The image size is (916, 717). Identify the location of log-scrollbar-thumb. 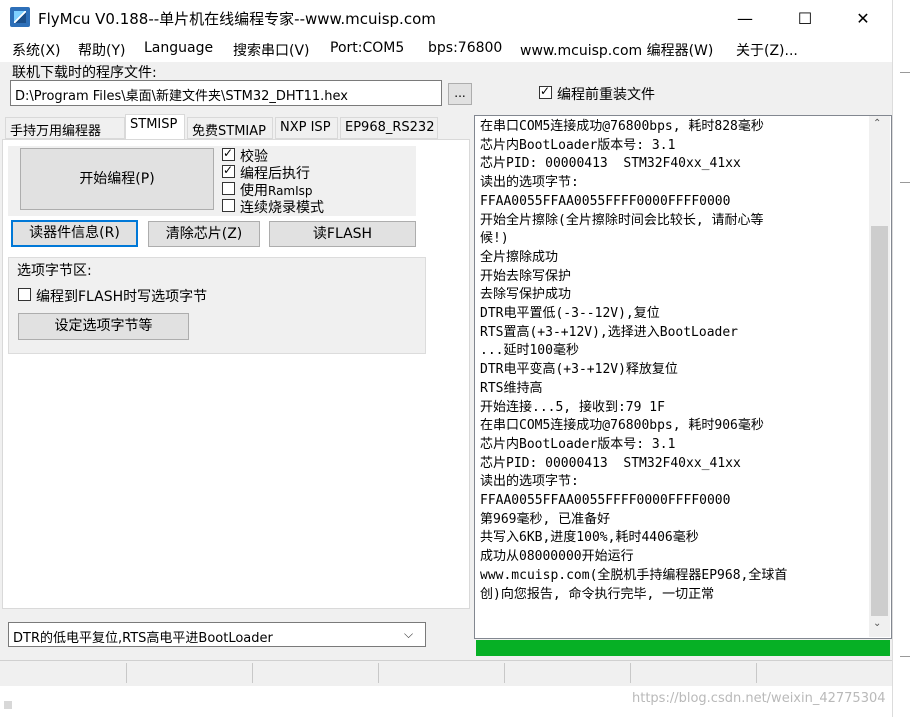
(879, 421).